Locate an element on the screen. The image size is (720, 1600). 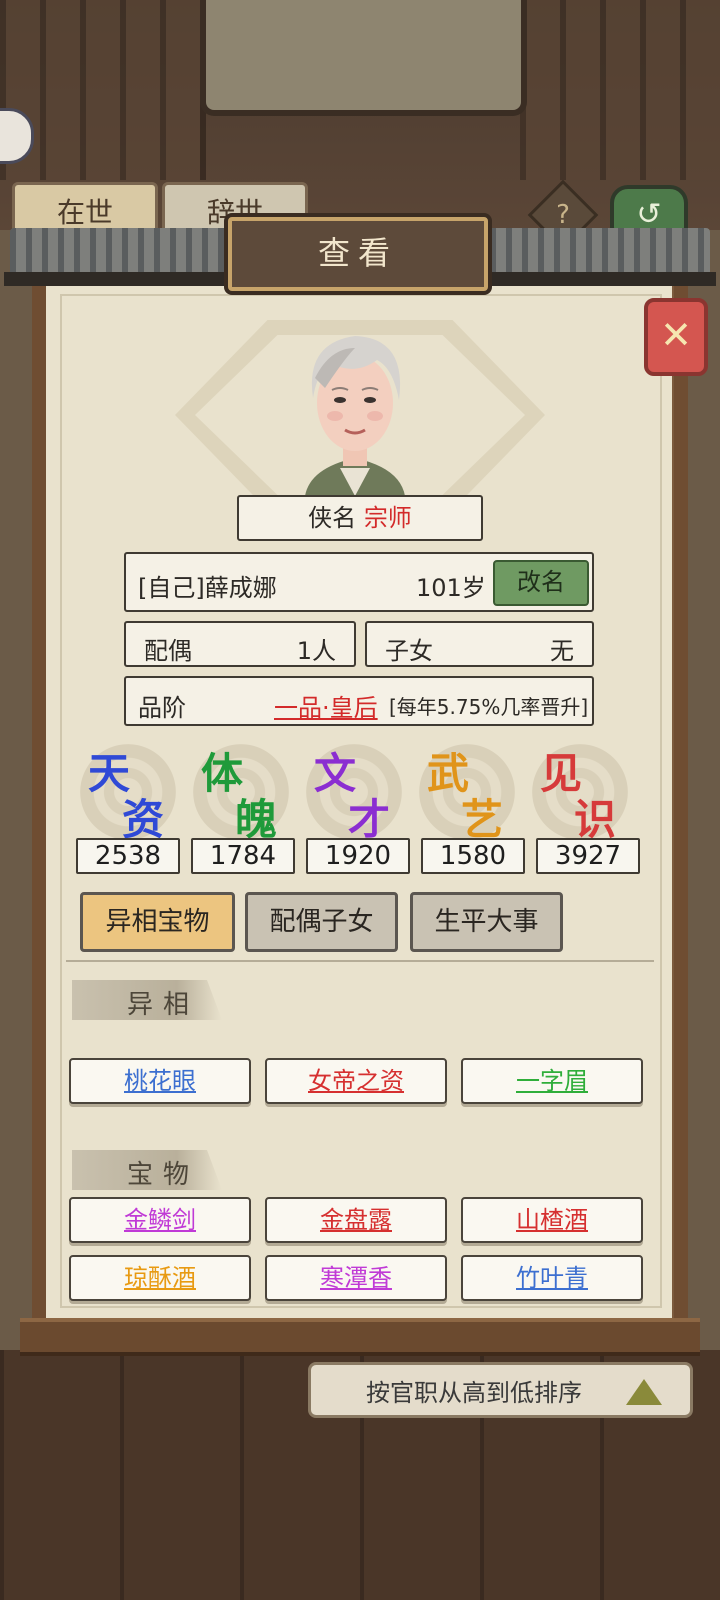
nickname-box: 侠名 宗师 is located at coordinates (360, 518).